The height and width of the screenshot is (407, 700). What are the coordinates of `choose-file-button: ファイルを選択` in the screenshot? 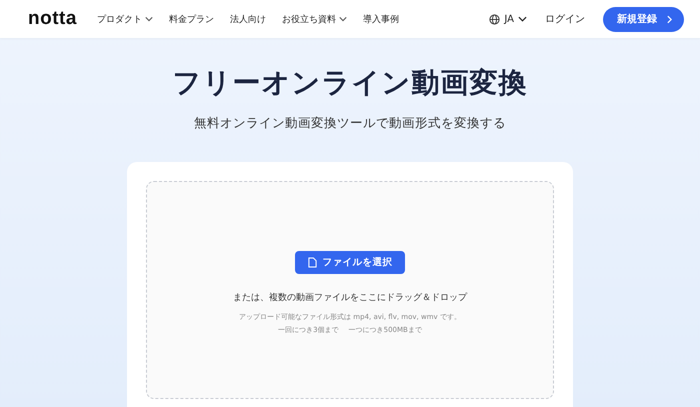 It's located at (350, 262).